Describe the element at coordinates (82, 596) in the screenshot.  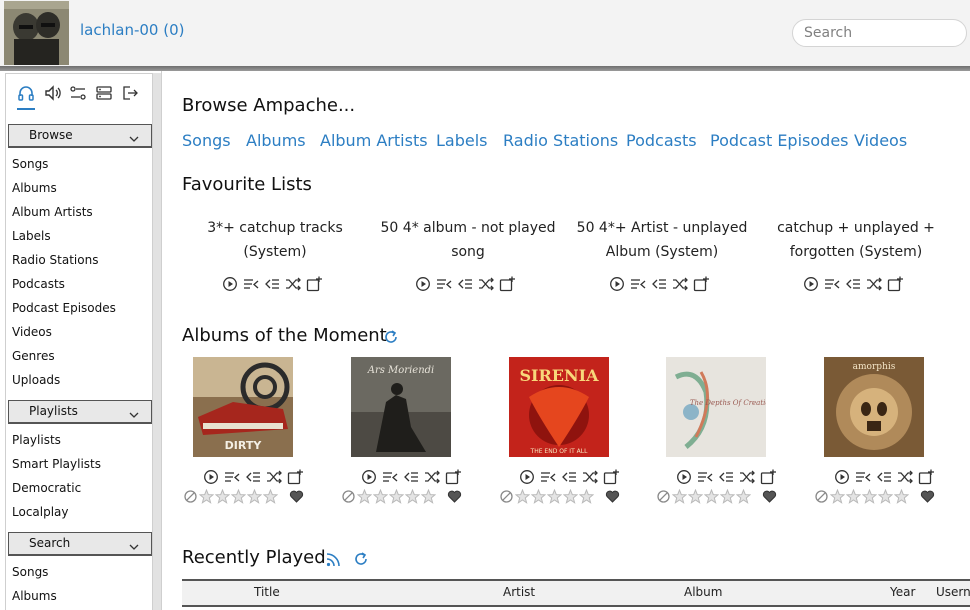
I see `sidebar-item-search-albums: Albums` at that location.